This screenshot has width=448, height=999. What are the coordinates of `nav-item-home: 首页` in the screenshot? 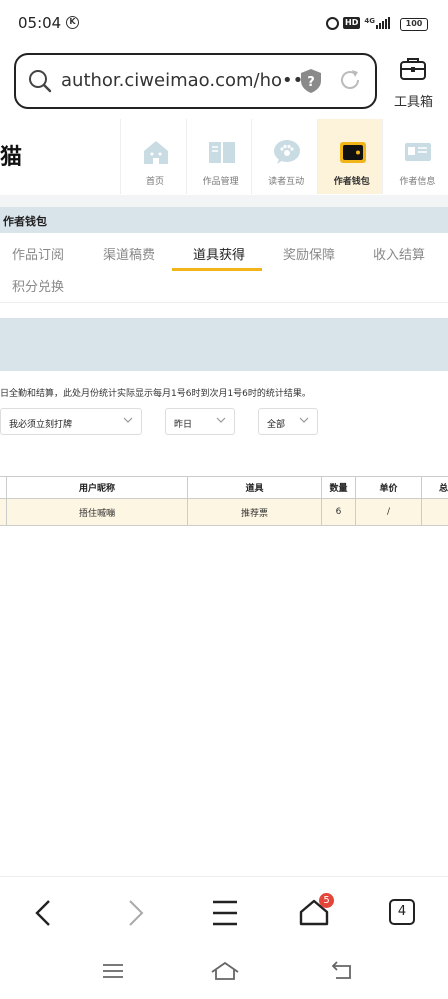 It's located at (153, 156).